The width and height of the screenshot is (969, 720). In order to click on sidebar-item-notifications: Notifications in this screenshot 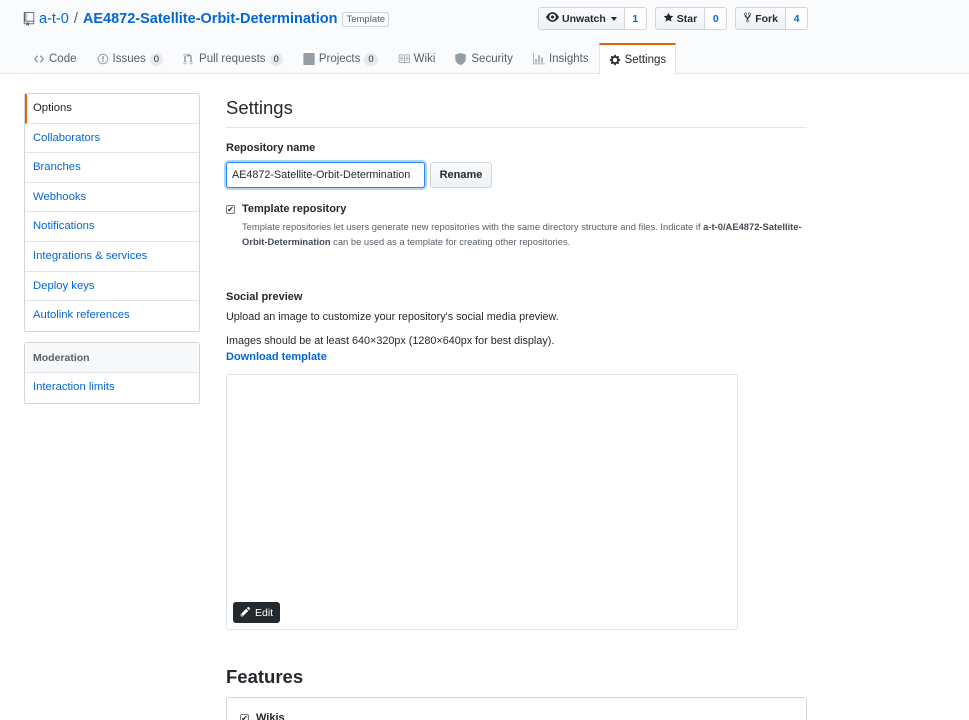, I will do `click(112, 227)`.